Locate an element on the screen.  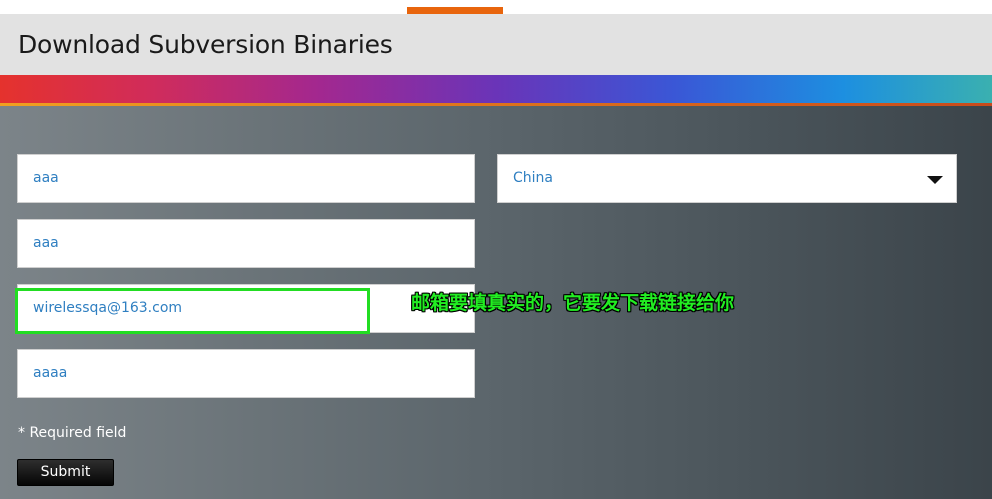
chevron-down-icon is located at coordinates (935, 180).